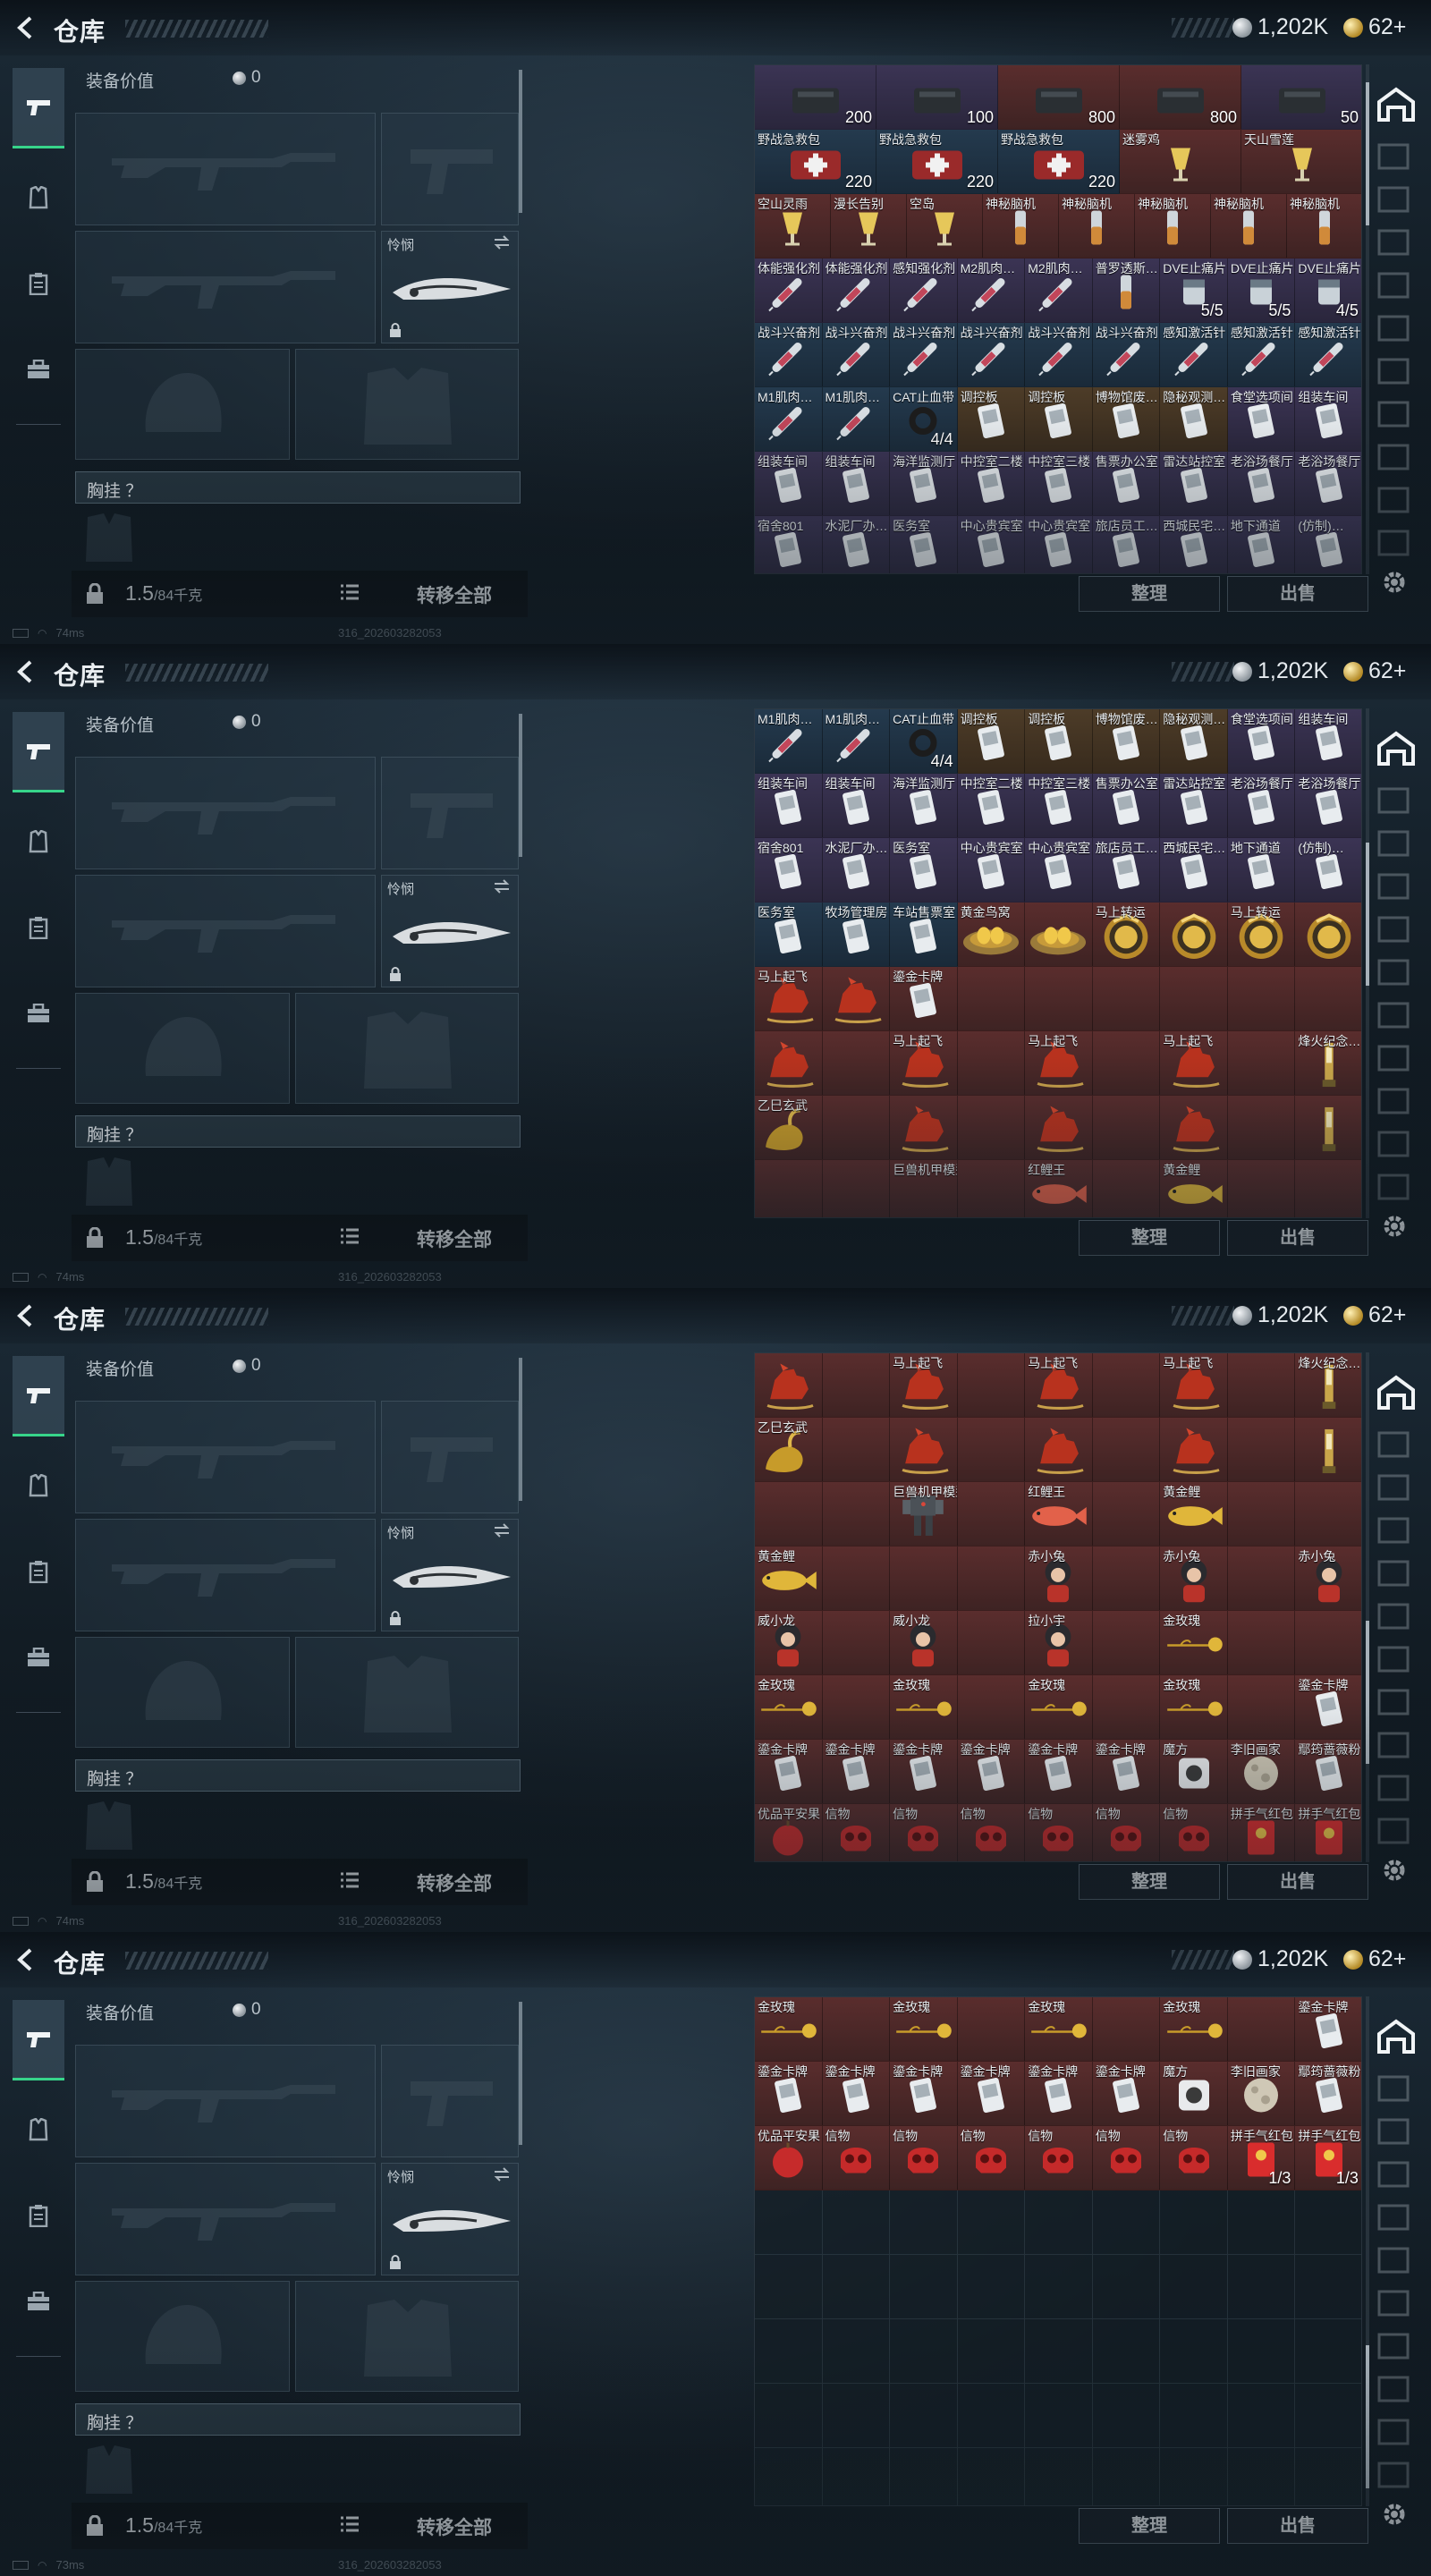 The width and height of the screenshot is (1431, 2576). I want to click on rail-backpack, so click(39, 369).